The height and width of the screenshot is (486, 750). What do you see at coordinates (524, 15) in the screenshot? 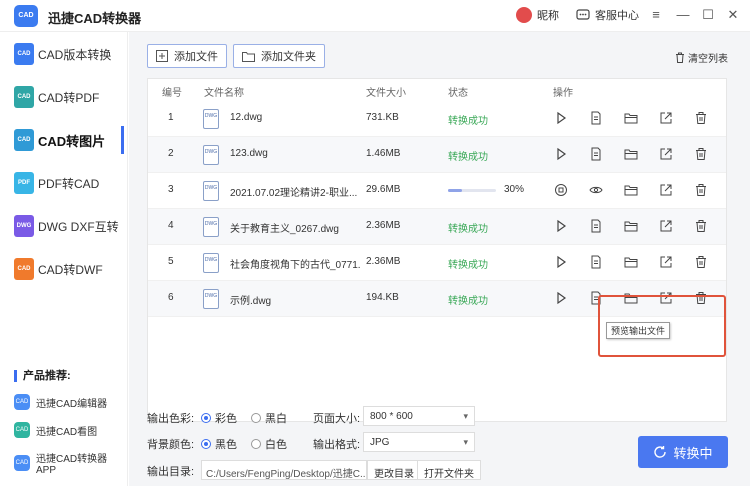
I see `avatar-icon` at bounding box center [524, 15].